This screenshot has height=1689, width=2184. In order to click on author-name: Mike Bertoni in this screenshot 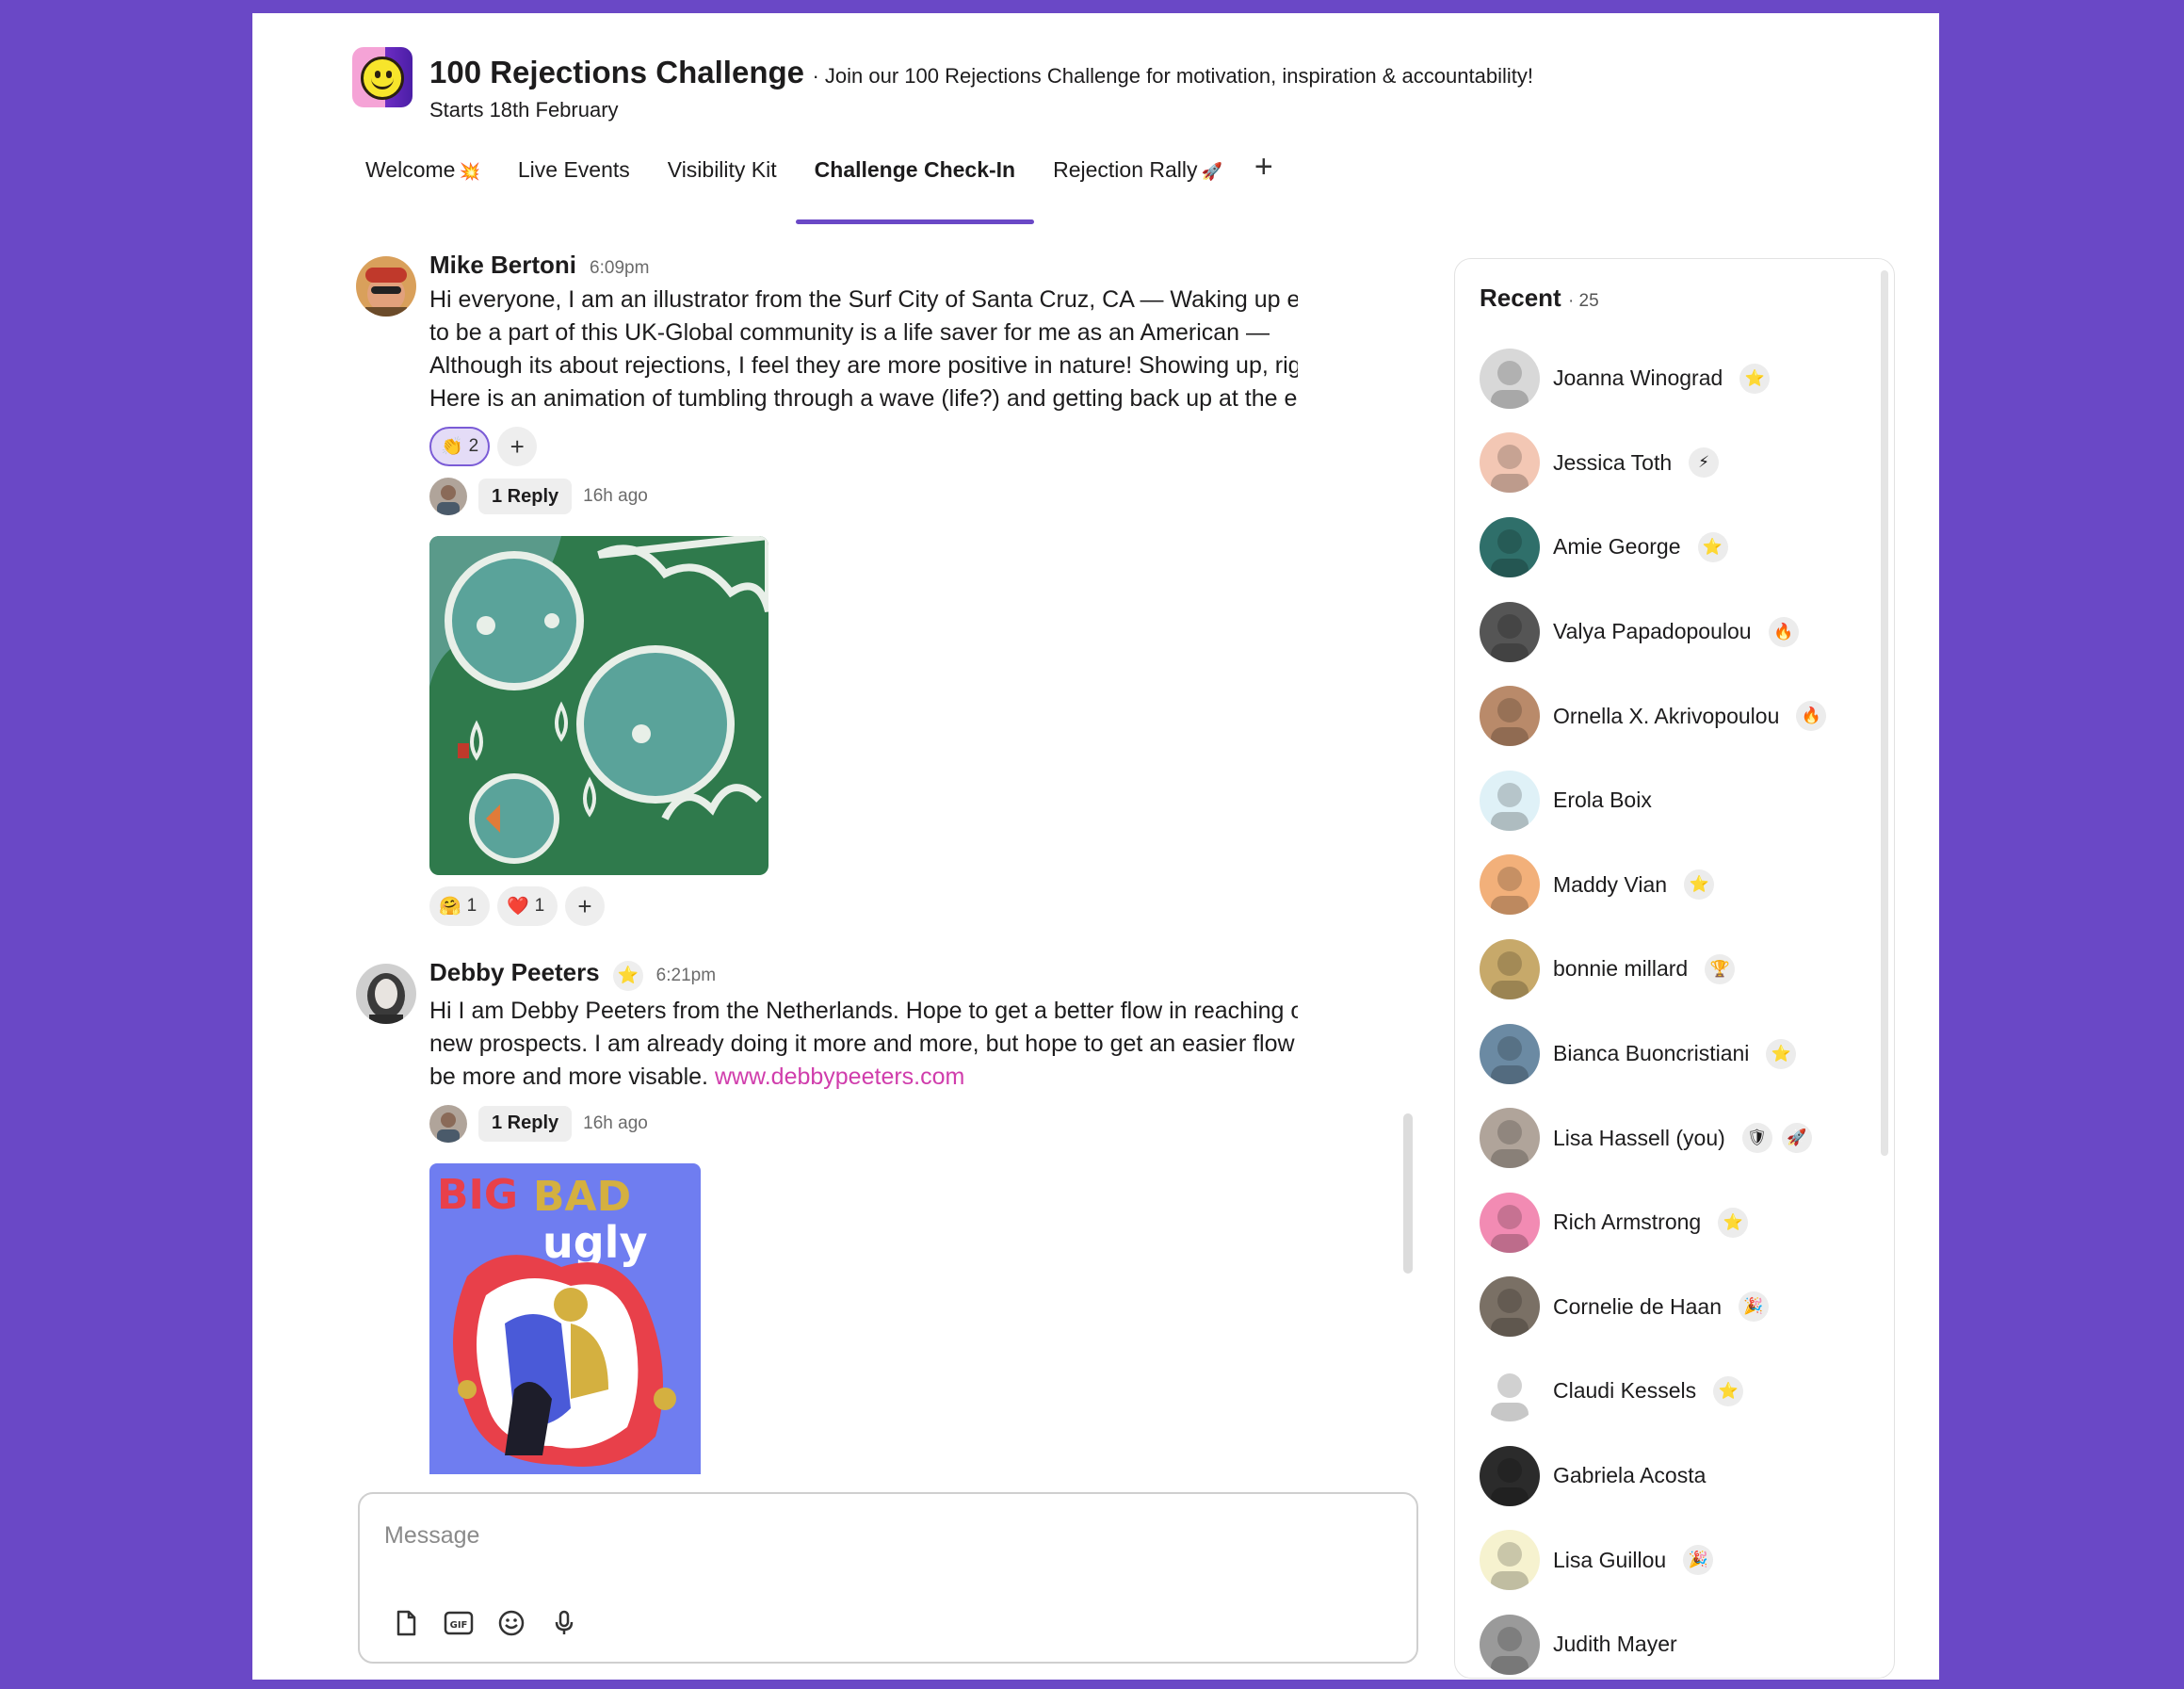, I will do `click(502, 265)`.